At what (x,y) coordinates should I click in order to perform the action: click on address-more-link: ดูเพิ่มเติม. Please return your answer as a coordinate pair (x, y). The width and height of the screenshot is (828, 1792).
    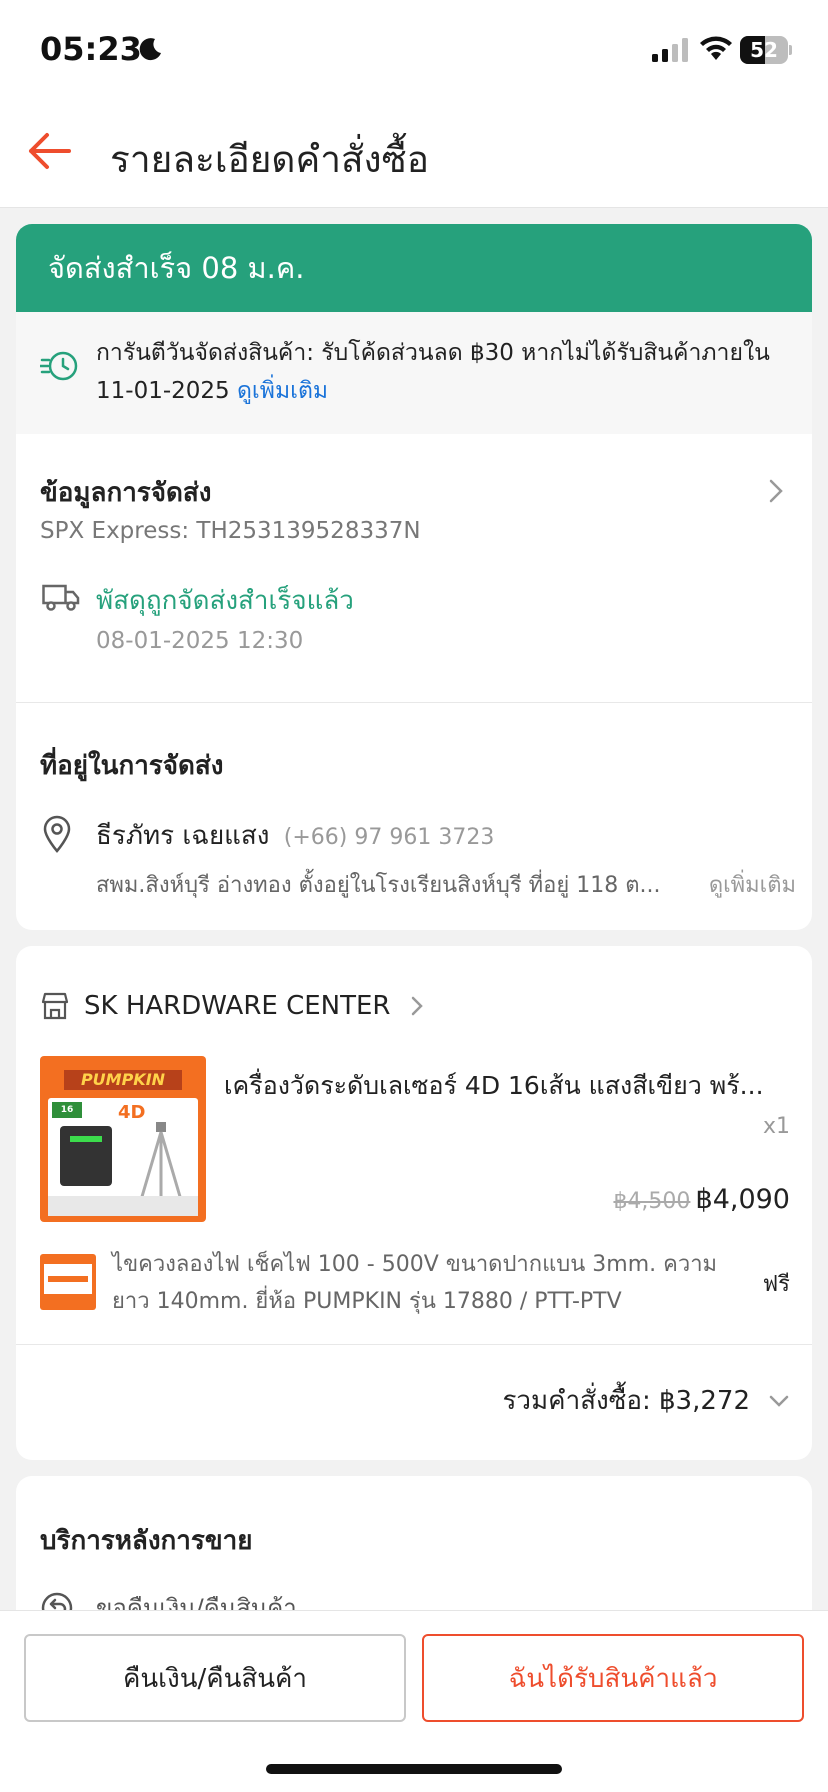
    Looking at the image, I should click on (752, 884).